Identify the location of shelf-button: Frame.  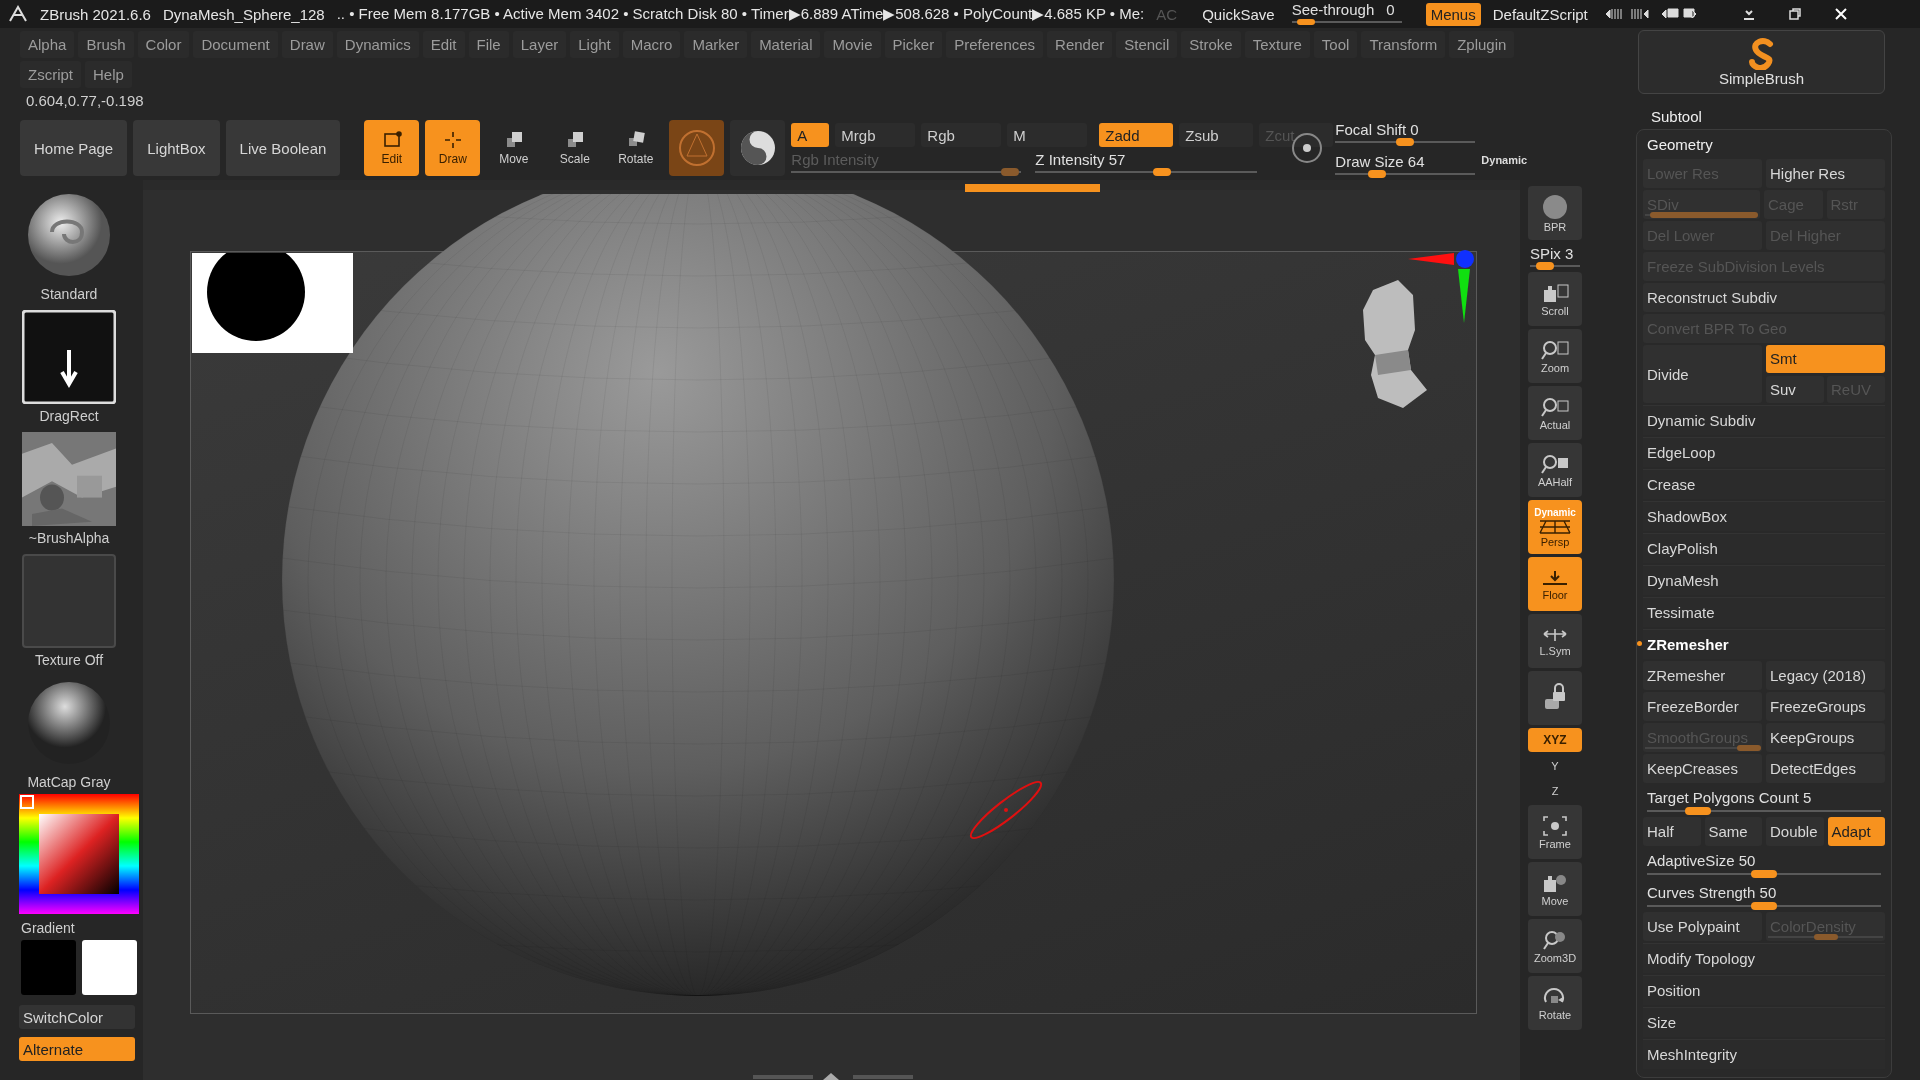
(1555, 832).